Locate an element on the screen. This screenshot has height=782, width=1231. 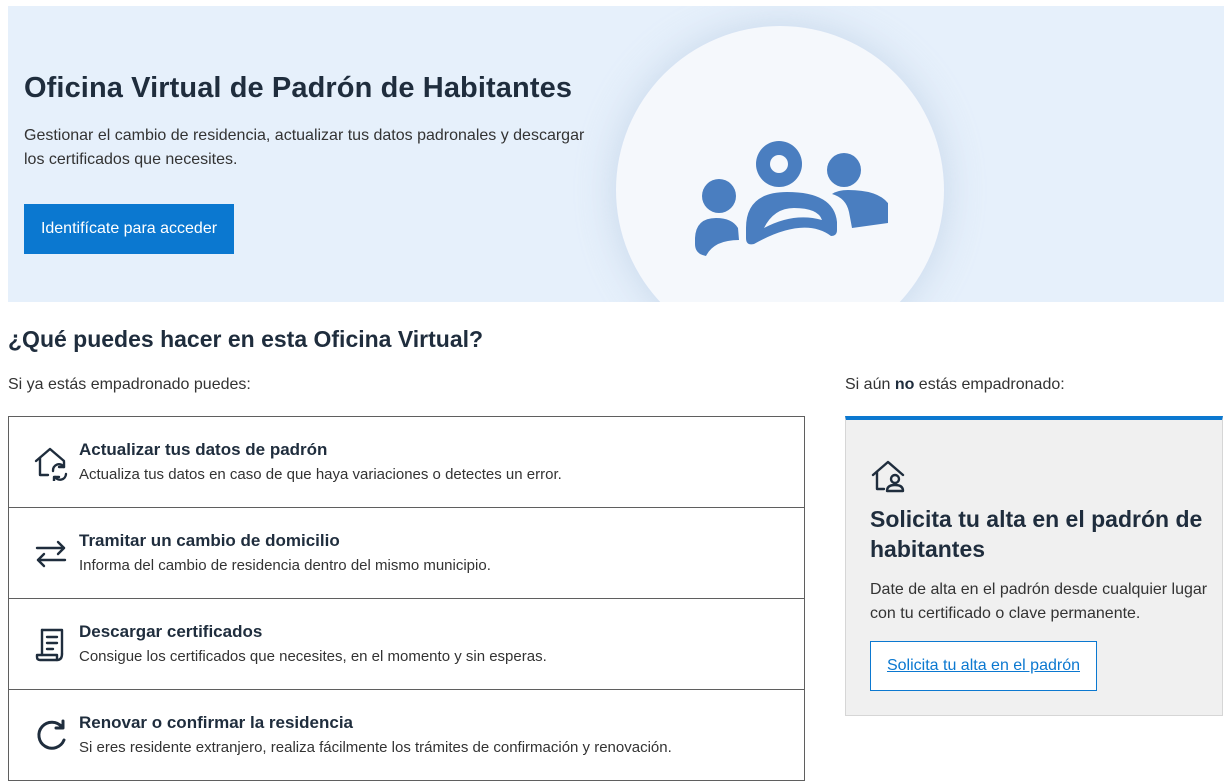
signup-link-button: Solicita tu alta en el padrón is located at coordinates (983, 666).